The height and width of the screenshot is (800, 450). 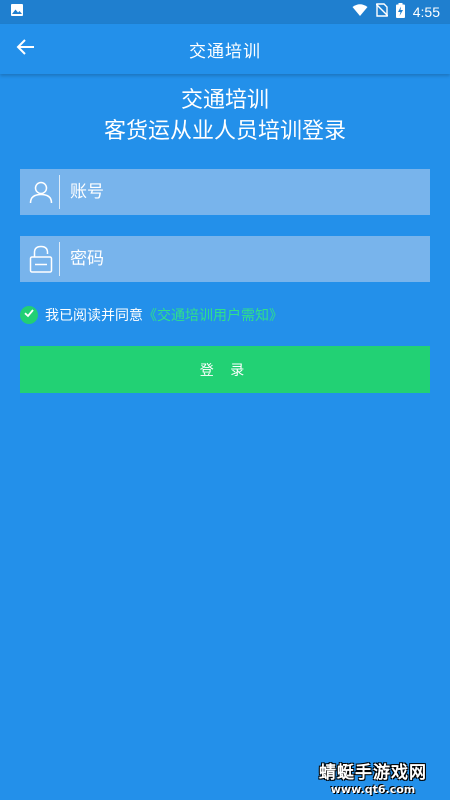 I want to click on wifi-icon, so click(x=360, y=12).